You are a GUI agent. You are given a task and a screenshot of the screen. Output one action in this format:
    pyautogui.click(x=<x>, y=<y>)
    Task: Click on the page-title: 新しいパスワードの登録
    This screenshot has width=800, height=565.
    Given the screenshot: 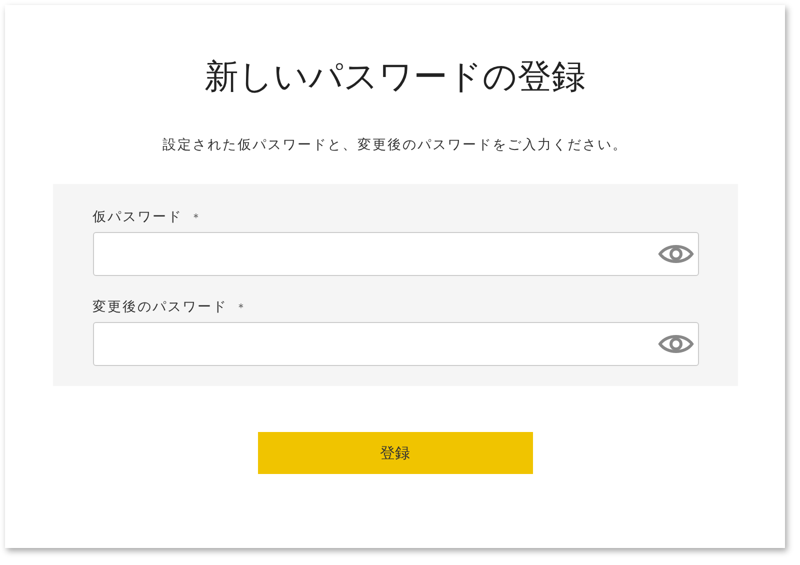 What is the action you would take?
    pyautogui.click(x=395, y=77)
    